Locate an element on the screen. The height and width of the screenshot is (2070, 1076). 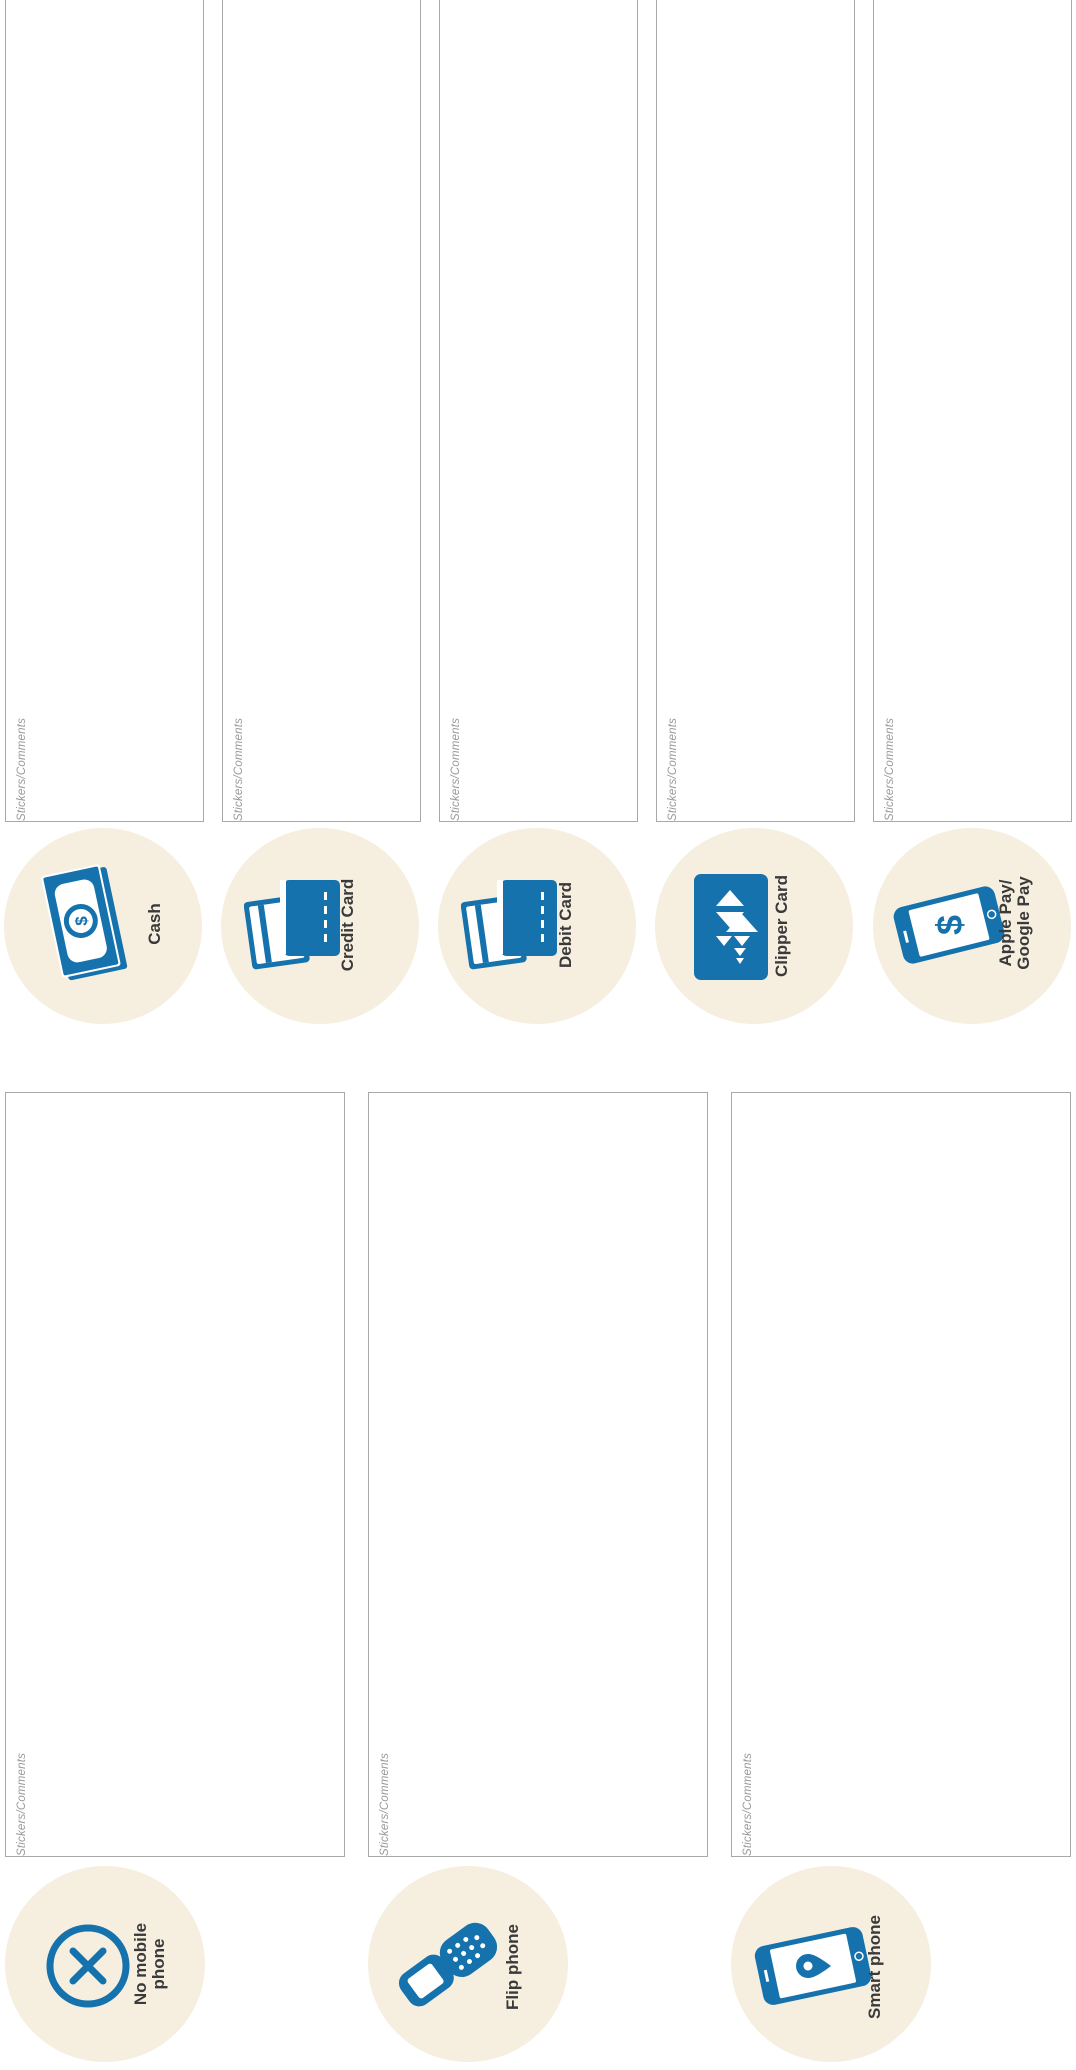
no-phone-icon is located at coordinates (88, 1966).